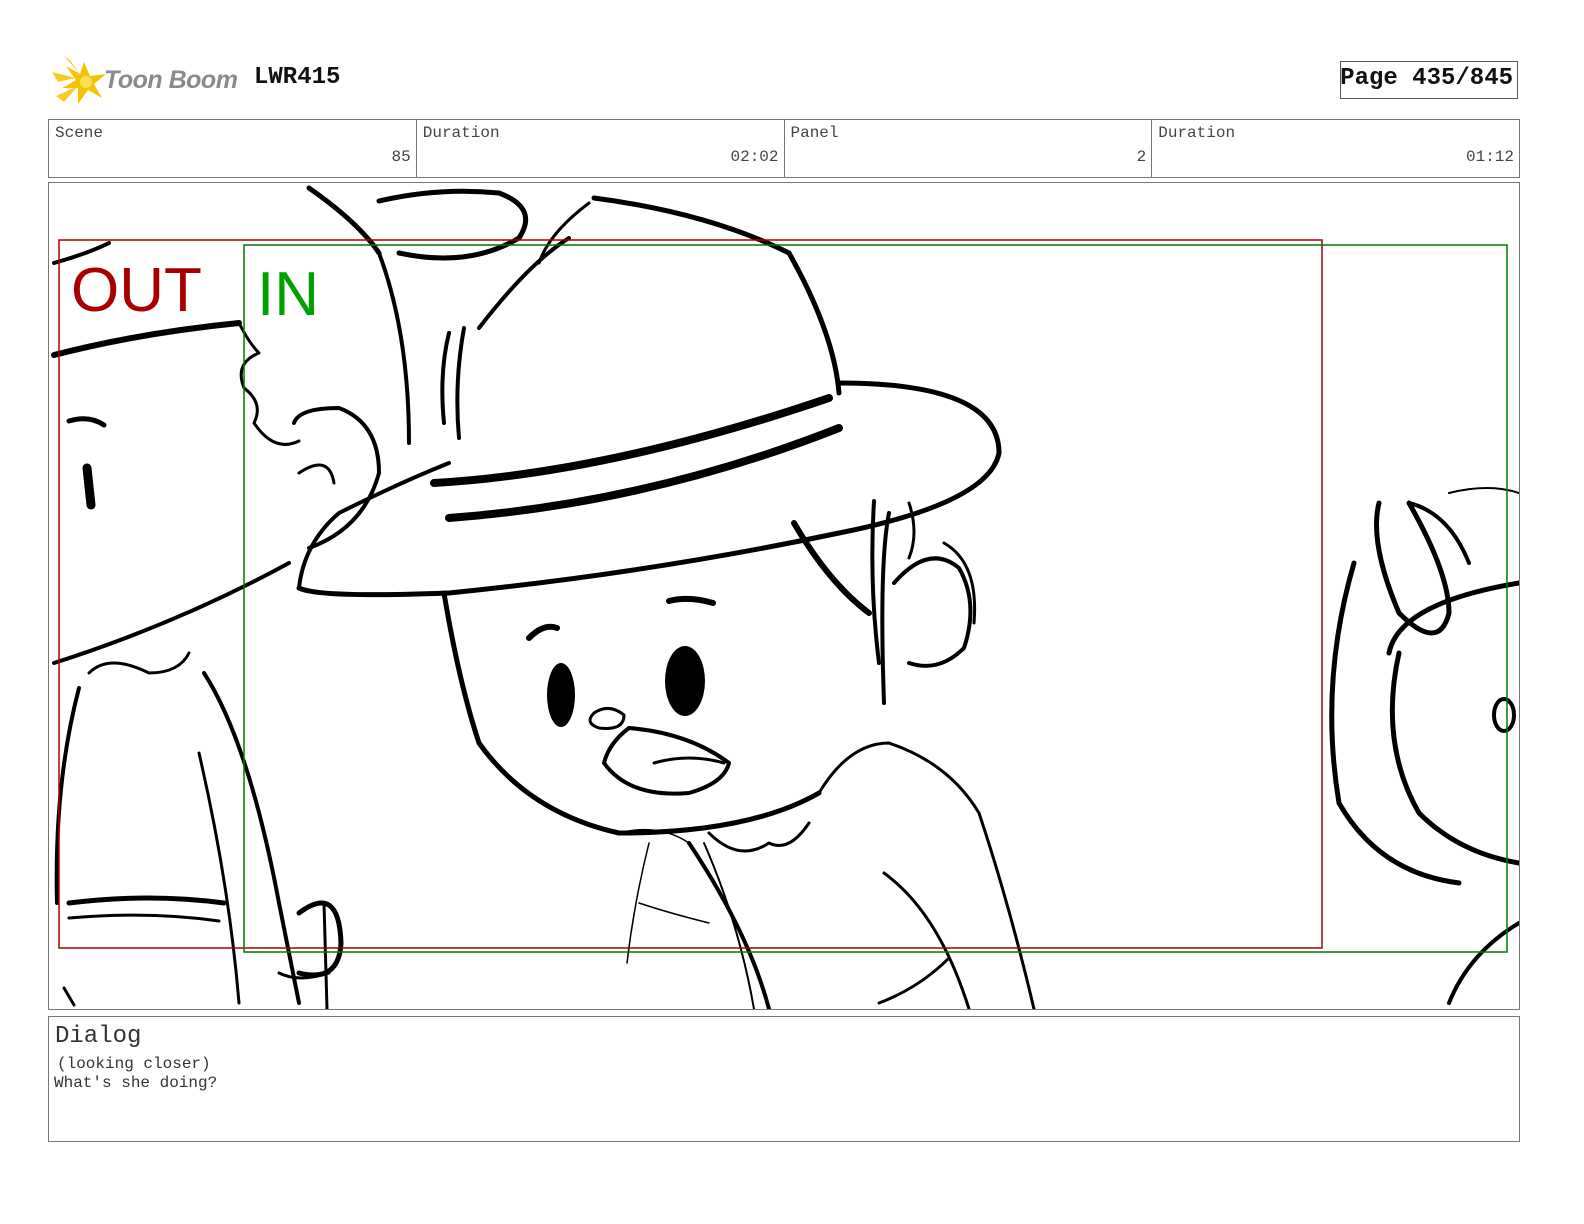 The image size is (1584, 1224). I want to click on project-name: LWR415, so click(297, 77).